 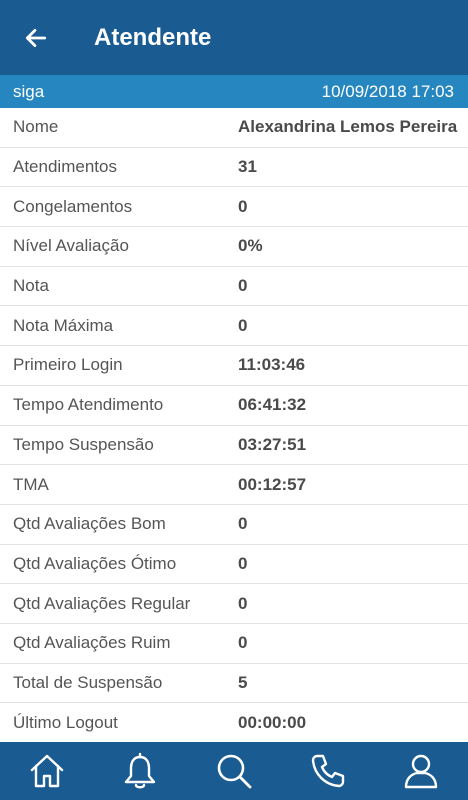 What do you see at coordinates (234, 446) in the screenshot?
I see `detail-row: Tempo Suspensão 03:27:51` at bounding box center [234, 446].